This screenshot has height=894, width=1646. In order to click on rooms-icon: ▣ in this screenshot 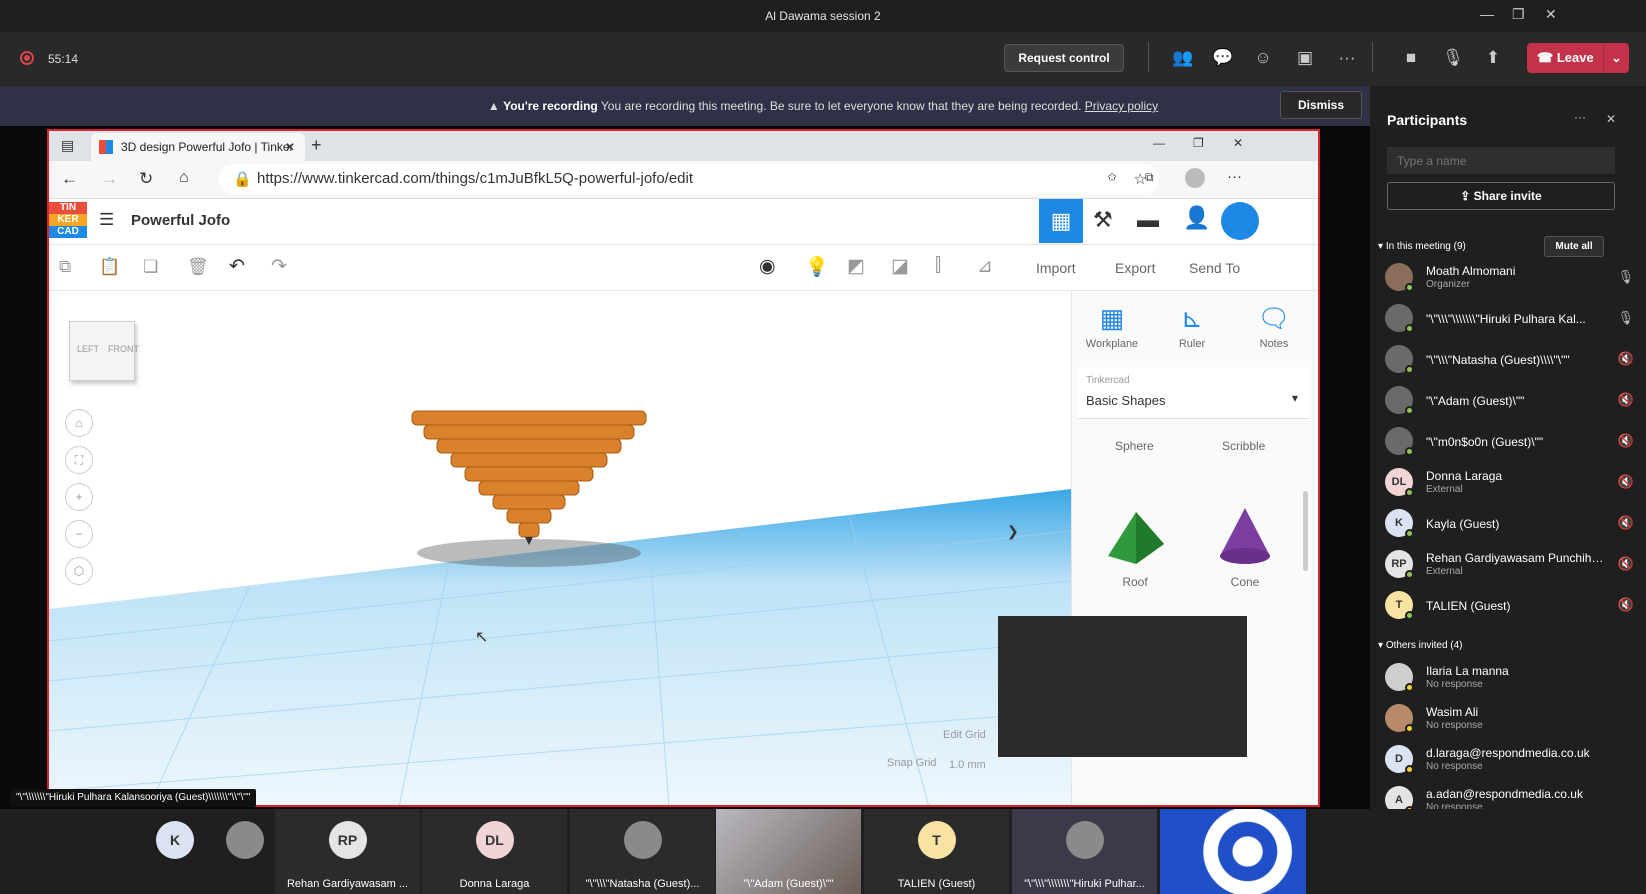, I will do `click(1305, 58)`.